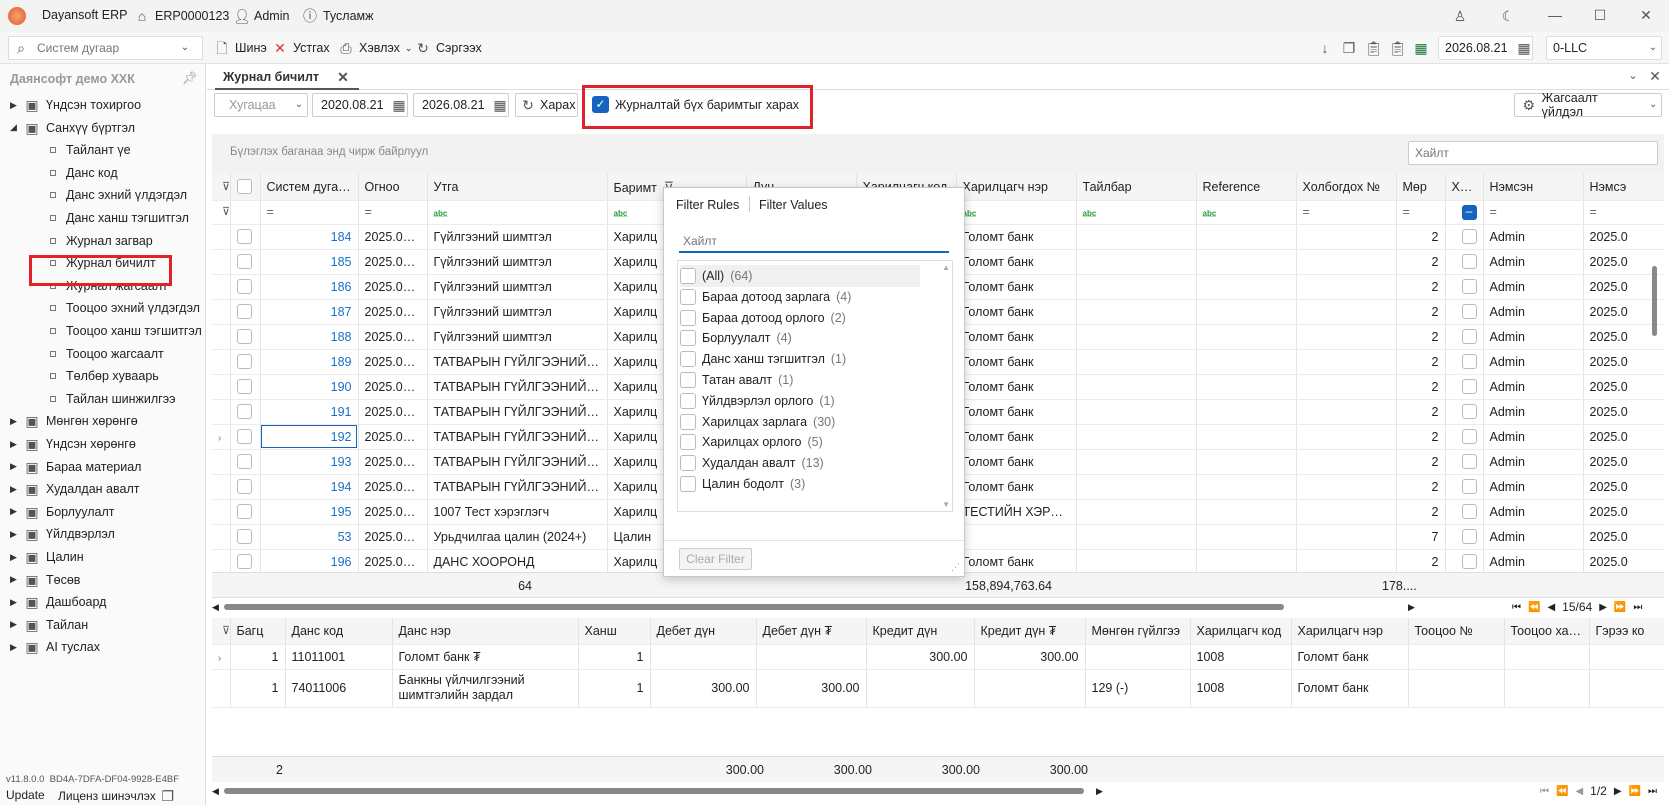 The width and height of the screenshot is (1669, 805). I want to click on sidebar-item: Тайлант үе, so click(65, 150).